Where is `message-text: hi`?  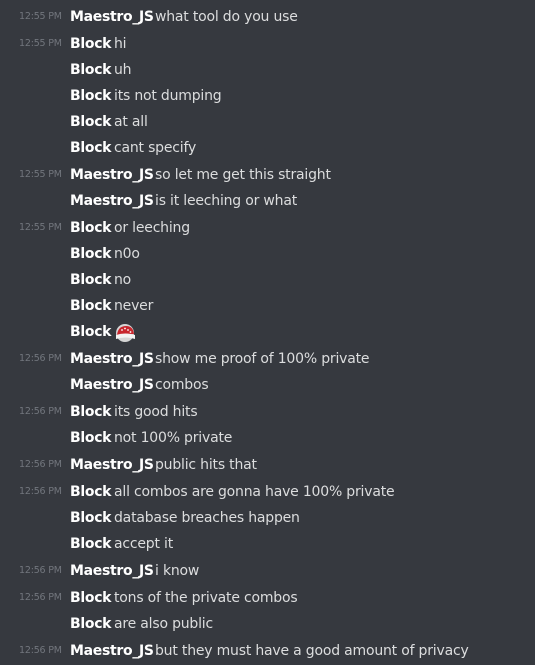
message-text: hi is located at coordinates (120, 44).